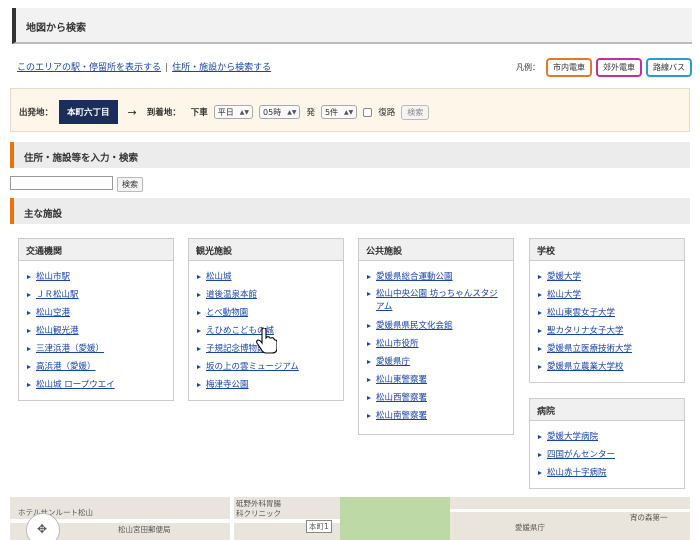  What do you see at coordinates (221, 68) in the screenshot?
I see `search-by-address-link: 住所・施設から検索する` at bounding box center [221, 68].